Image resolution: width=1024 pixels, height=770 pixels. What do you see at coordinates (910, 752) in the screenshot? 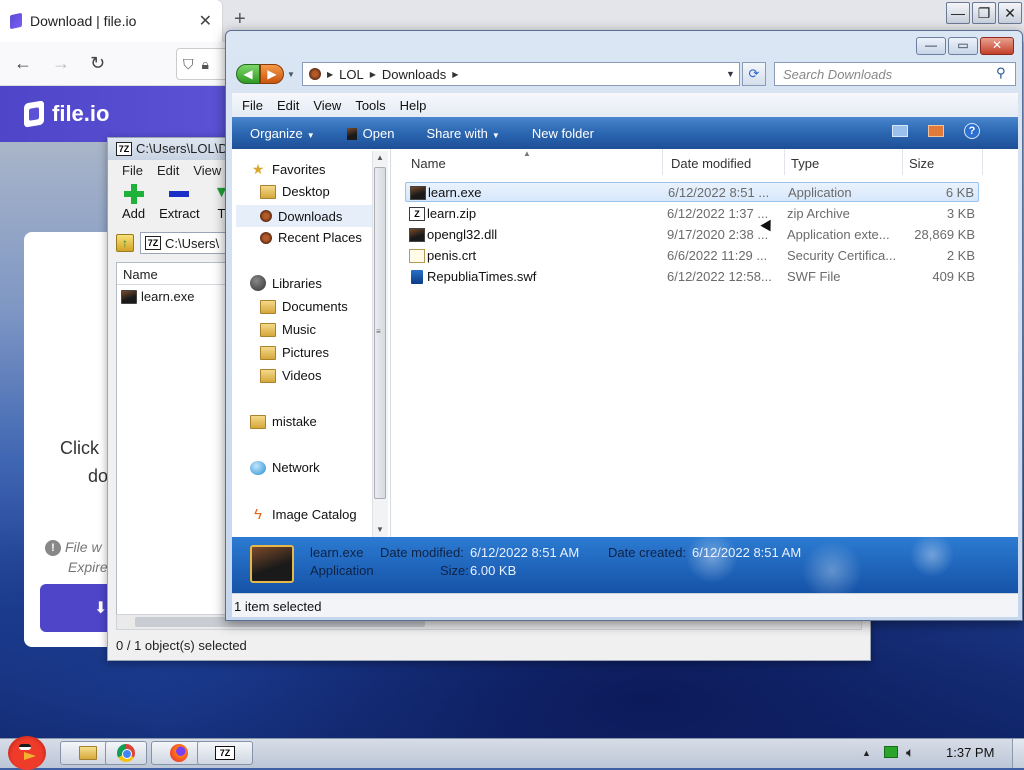
I see `volume-icon: 🔈︎` at bounding box center [910, 752].